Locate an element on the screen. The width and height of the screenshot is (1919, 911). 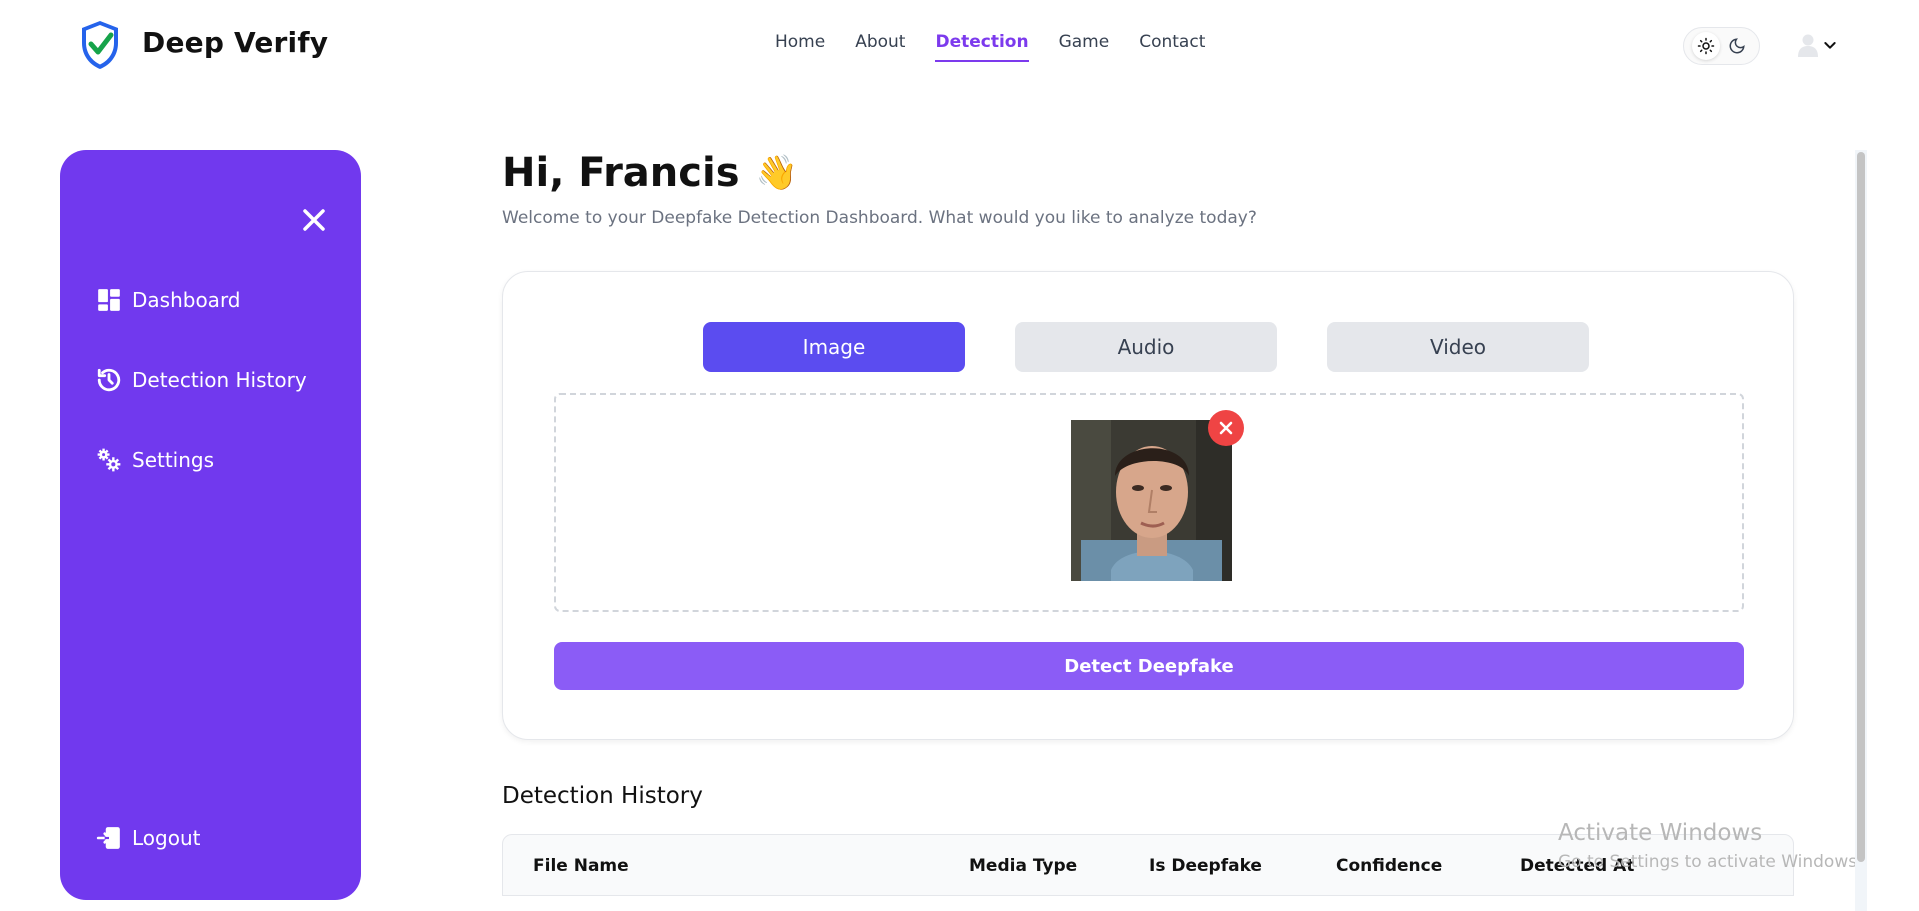
shield-logo-icon is located at coordinates (100, 45).